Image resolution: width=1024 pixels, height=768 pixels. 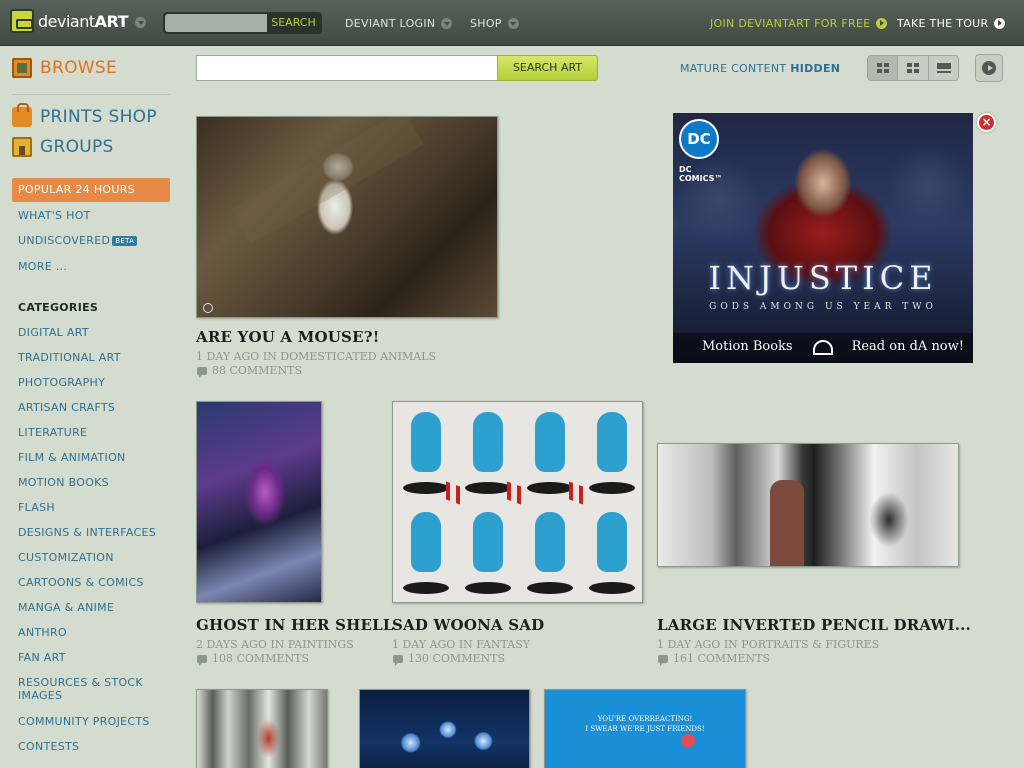 I want to click on category-manga-anime: MANGA & ANIME, so click(x=93, y=607).